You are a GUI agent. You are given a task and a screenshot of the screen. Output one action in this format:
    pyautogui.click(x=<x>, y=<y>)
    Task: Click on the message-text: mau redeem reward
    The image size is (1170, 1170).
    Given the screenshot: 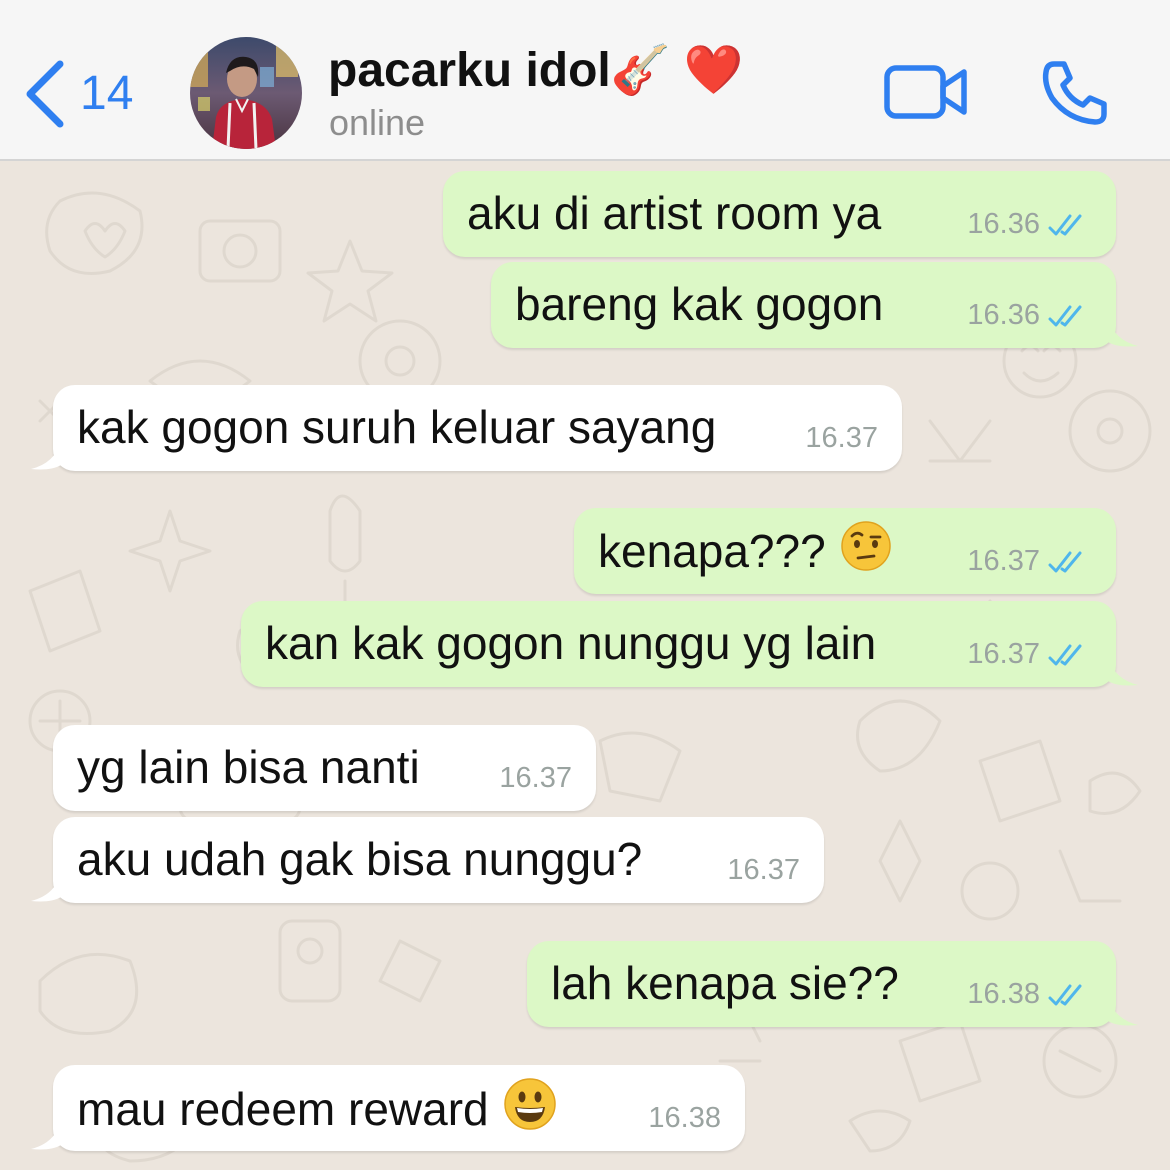 What is the action you would take?
    pyautogui.click(x=317, y=1111)
    